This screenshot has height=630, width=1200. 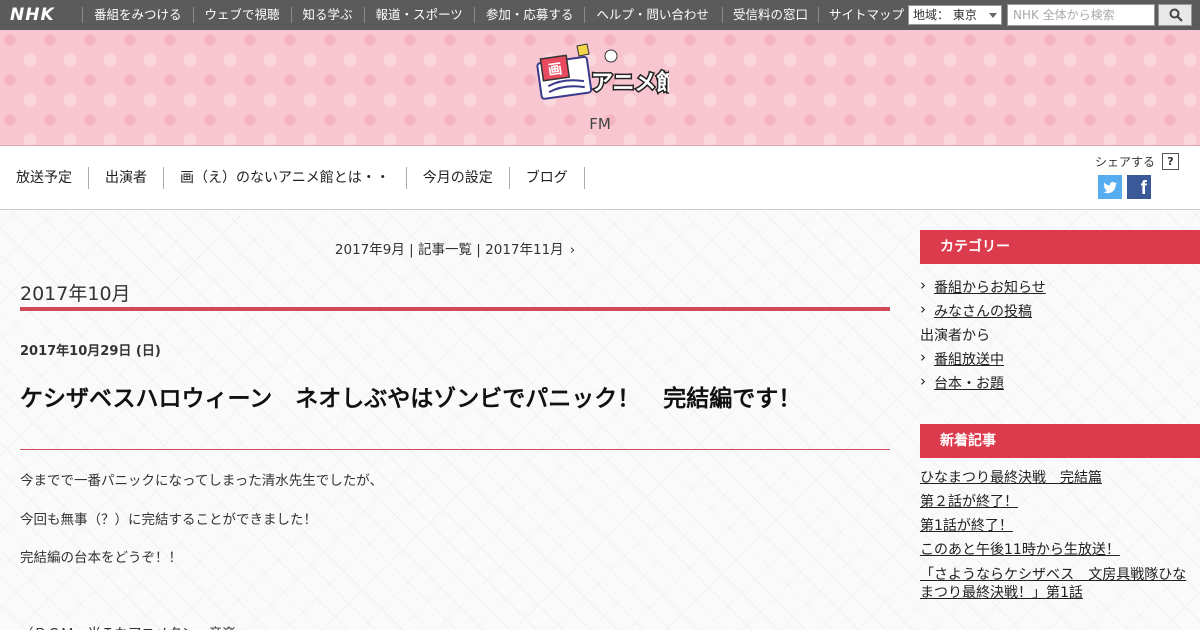 What do you see at coordinates (529, 15) in the screenshot?
I see `global-nav-participate: 参加・応募する` at bounding box center [529, 15].